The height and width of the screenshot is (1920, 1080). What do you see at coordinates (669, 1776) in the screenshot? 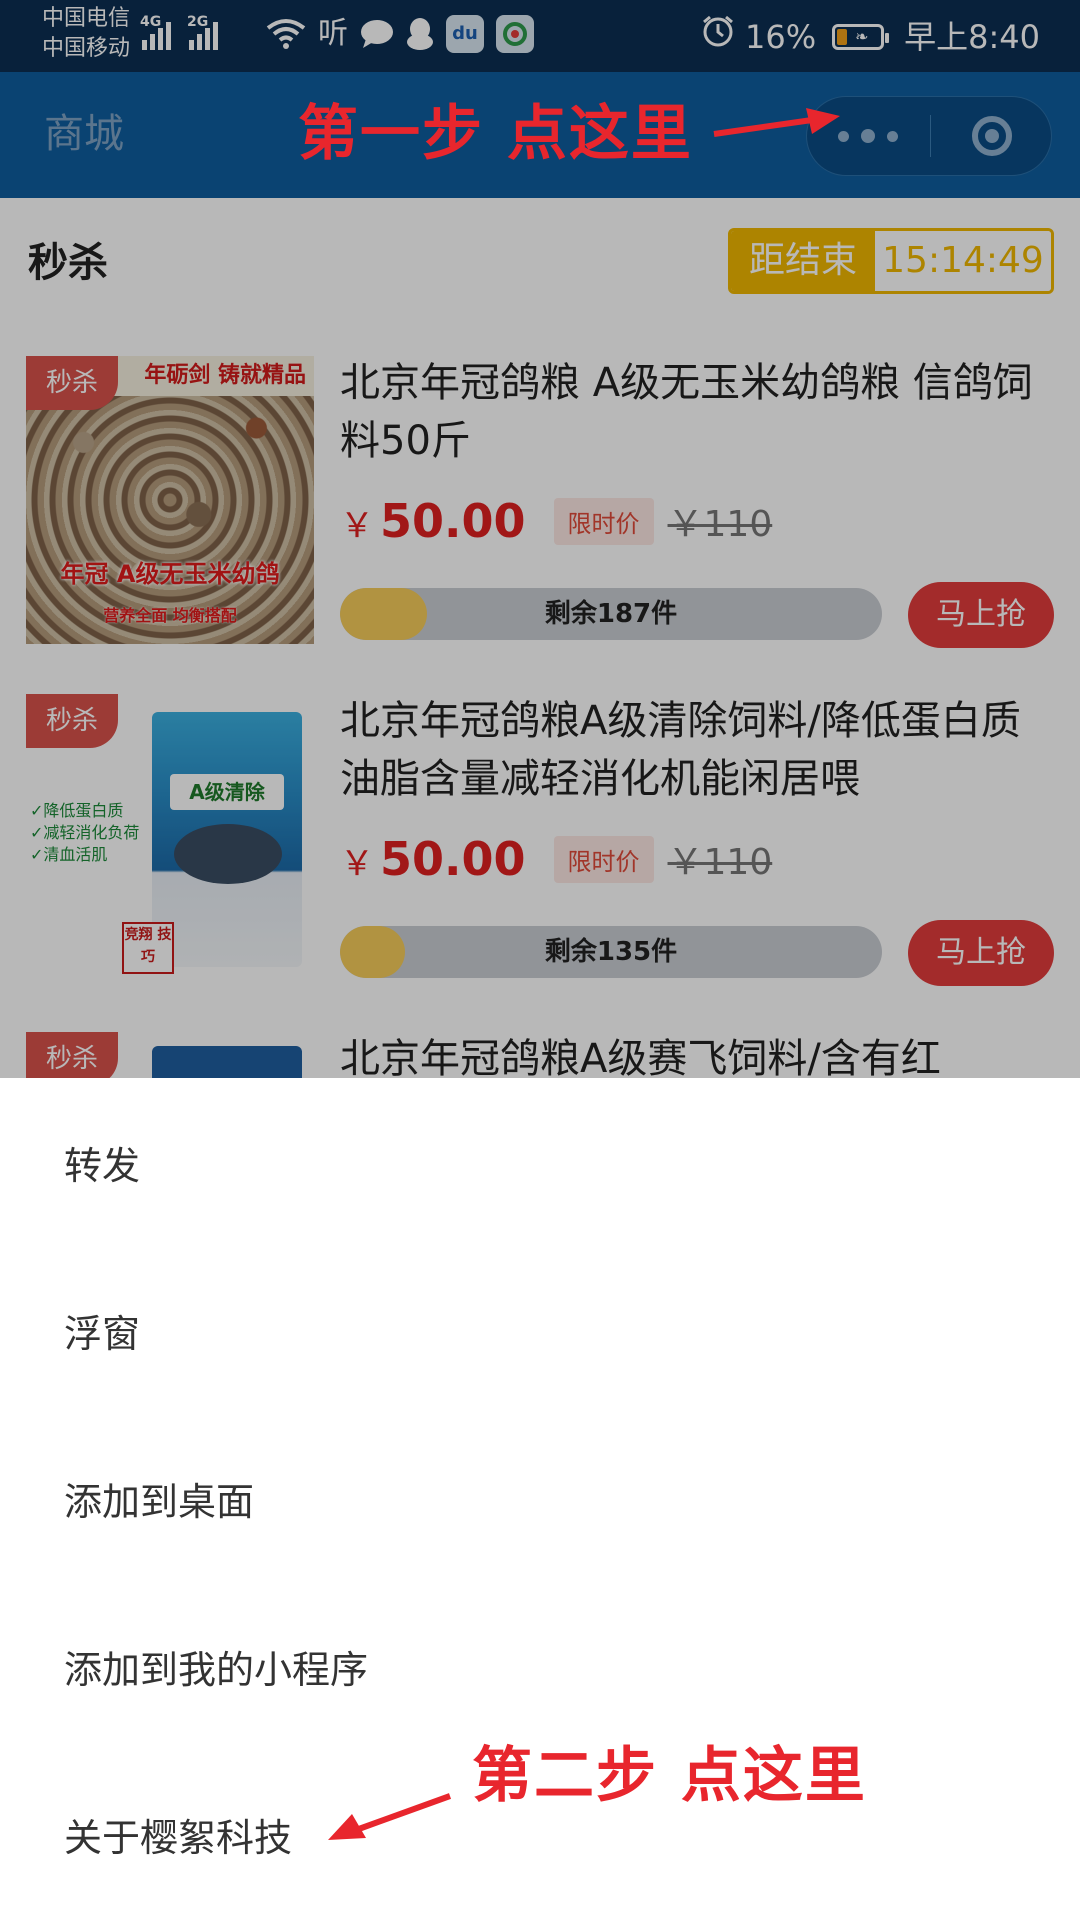
I see `step-2-annotation: 第二步 点这里` at bounding box center [669, 1776].